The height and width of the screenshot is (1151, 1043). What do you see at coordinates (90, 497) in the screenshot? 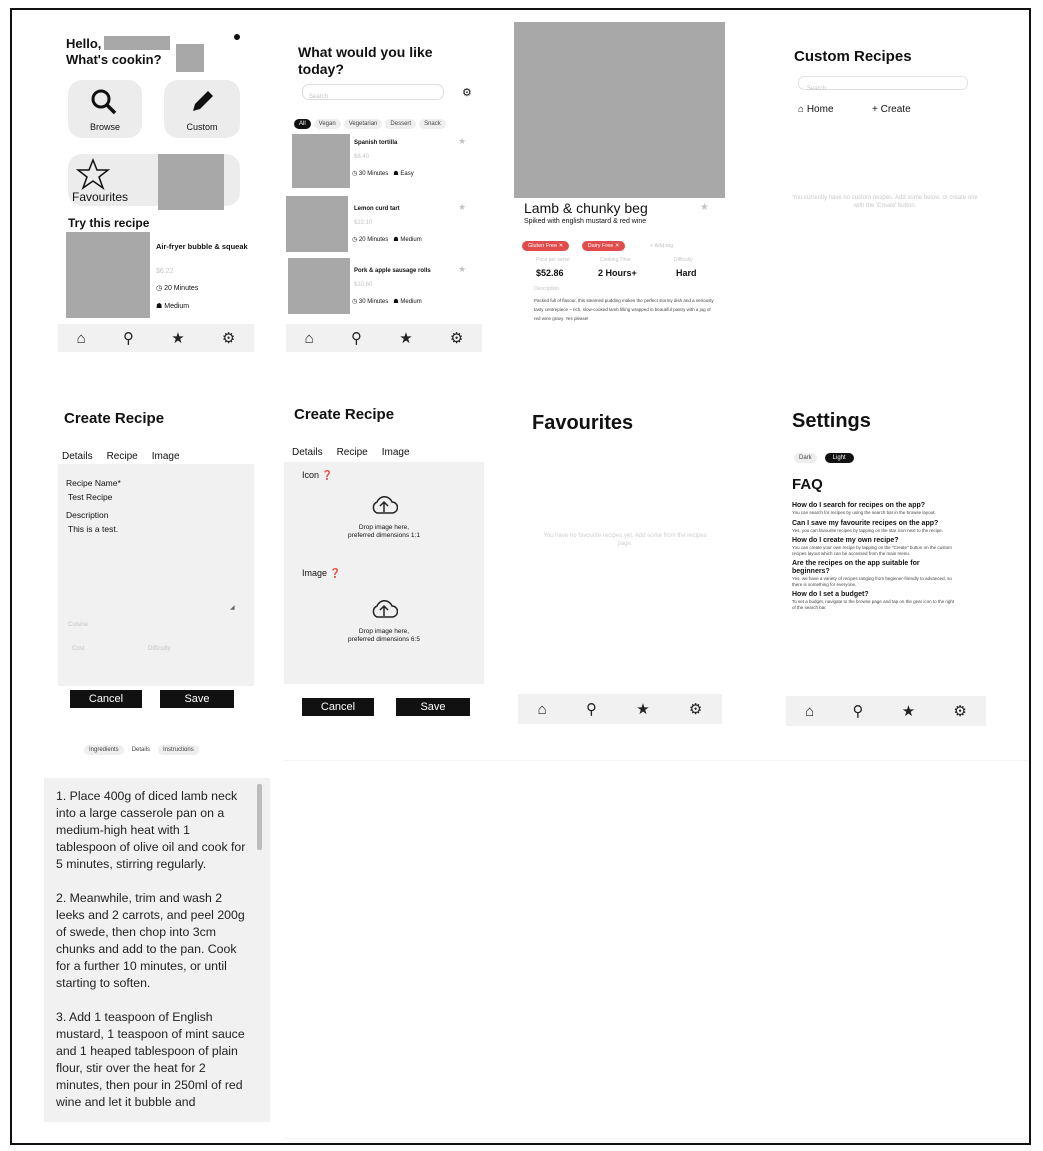
I see `recipe-name-field: Test Recipe` at bounding box center [90, 497].